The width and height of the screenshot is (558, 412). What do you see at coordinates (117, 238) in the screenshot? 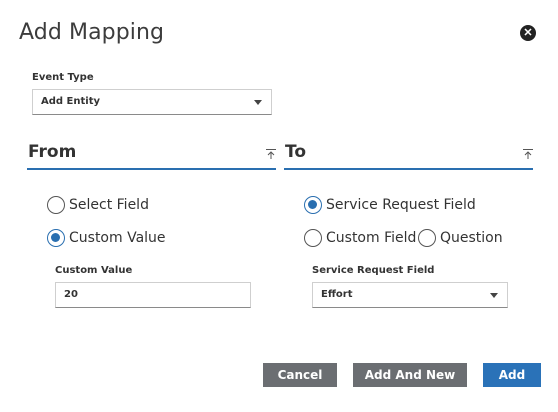
I see `radio-label: Custom Value` at bounding box center [117, 238].